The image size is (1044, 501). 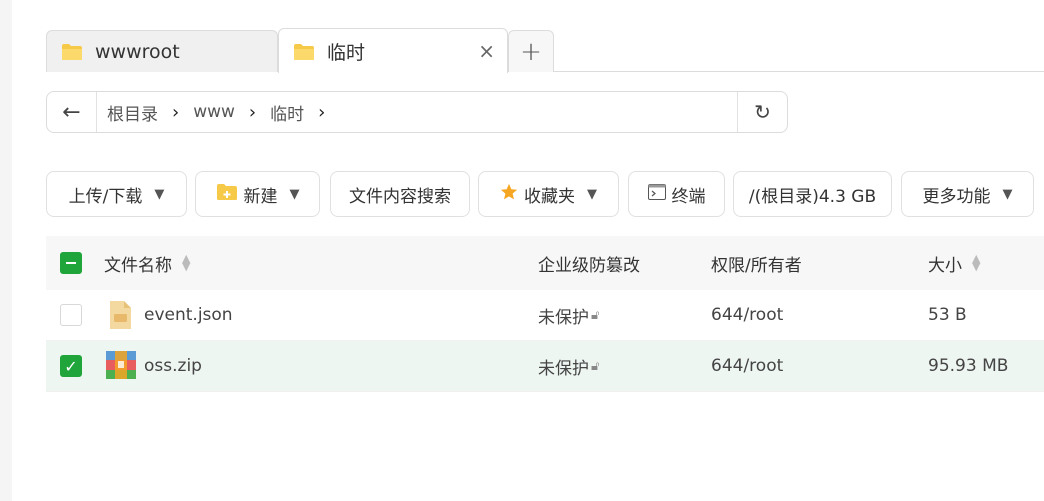 I want to click on tab-temp: 临时 ×, so click(x=393, y=50).